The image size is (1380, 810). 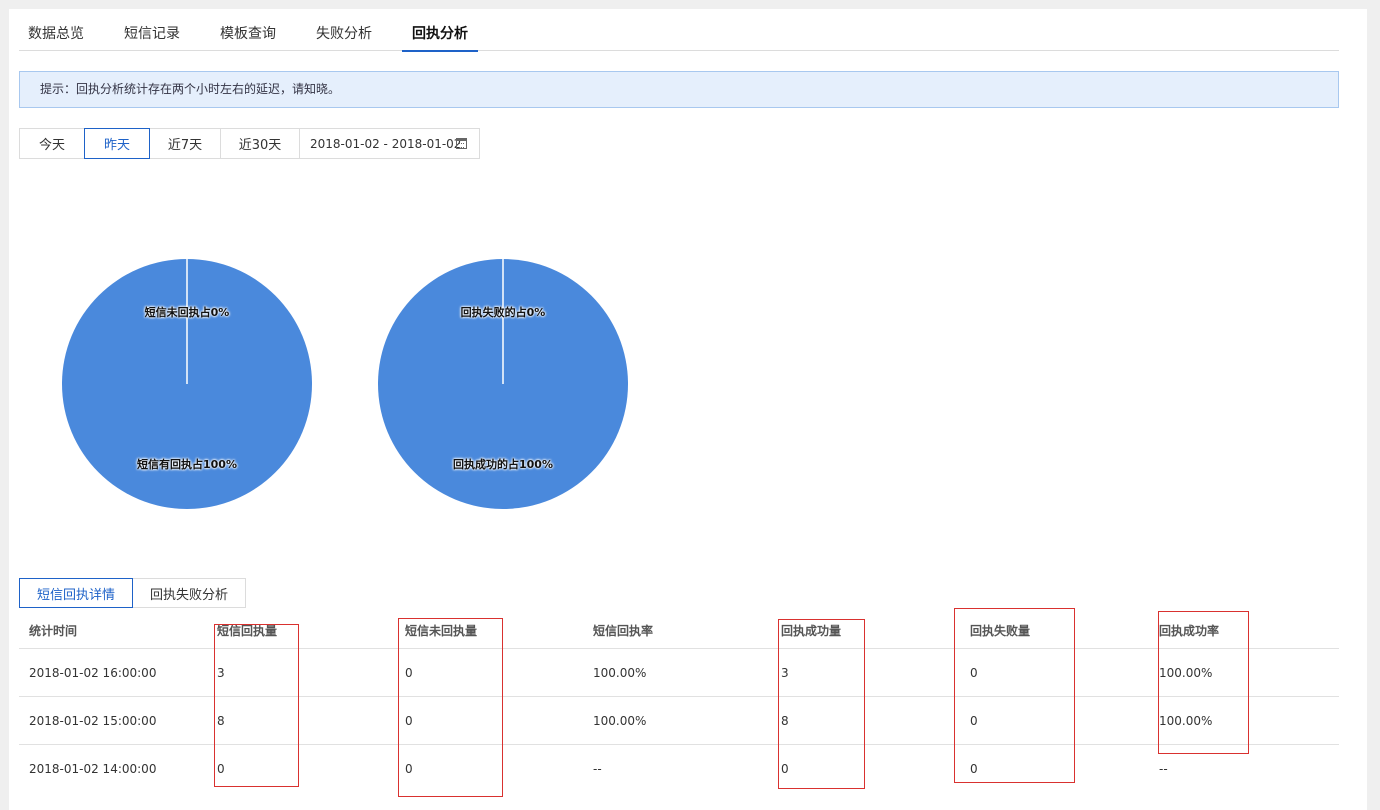 I want to click on date-option-7days: 近7天, so click(x=185, y=143).